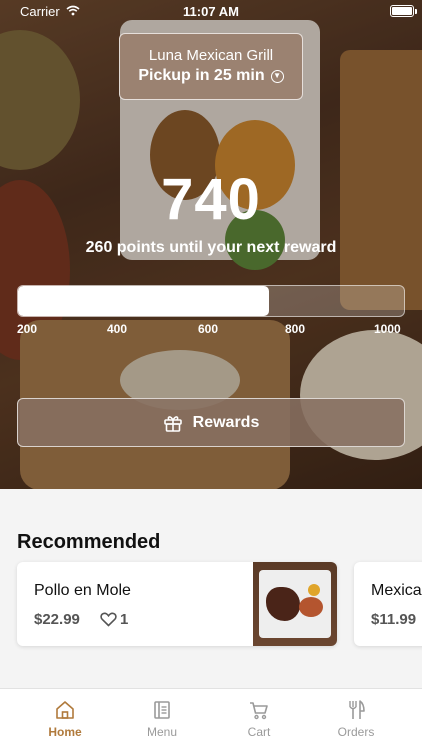 Image resolution: width=422 pixels, height=750 pixels. Describe the element at coordinates (201, 75) in the screenshot. I see `pickup-time-label: Pickup in 25 min` at that location.